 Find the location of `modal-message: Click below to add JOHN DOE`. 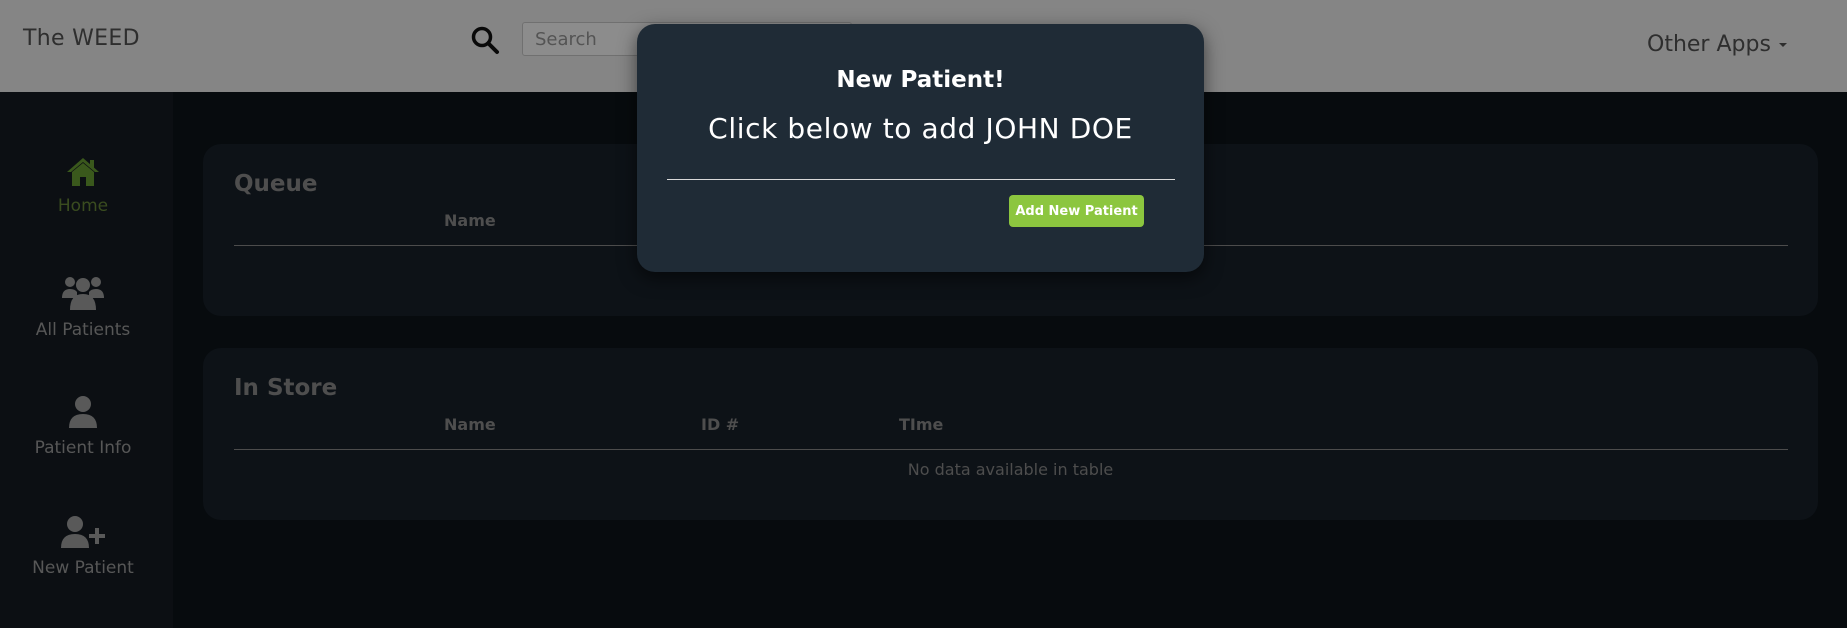

modal-message: Click below to add JOHN DOE is located at coordinates (920, 128).